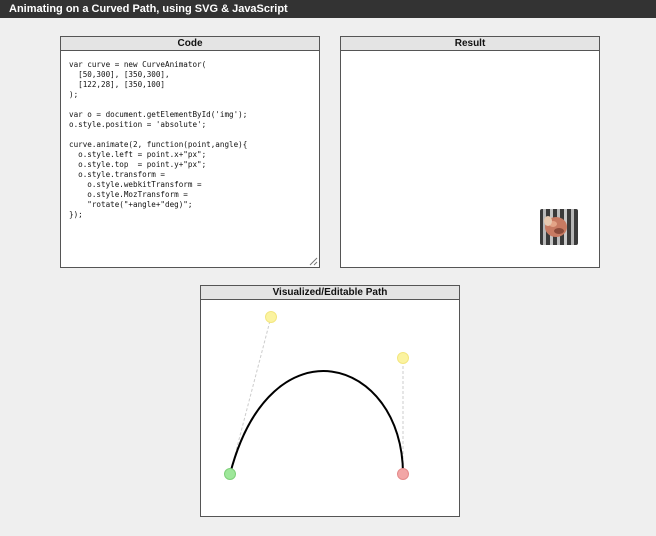 The image size is (656, 536). I want to click on path-canvas, so click(316, 395).